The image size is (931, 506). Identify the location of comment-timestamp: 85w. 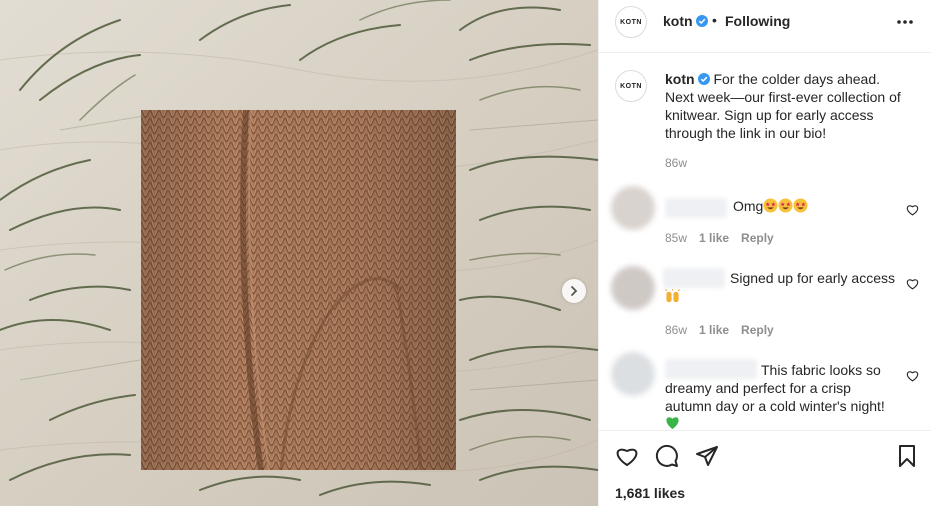
(676, 238).